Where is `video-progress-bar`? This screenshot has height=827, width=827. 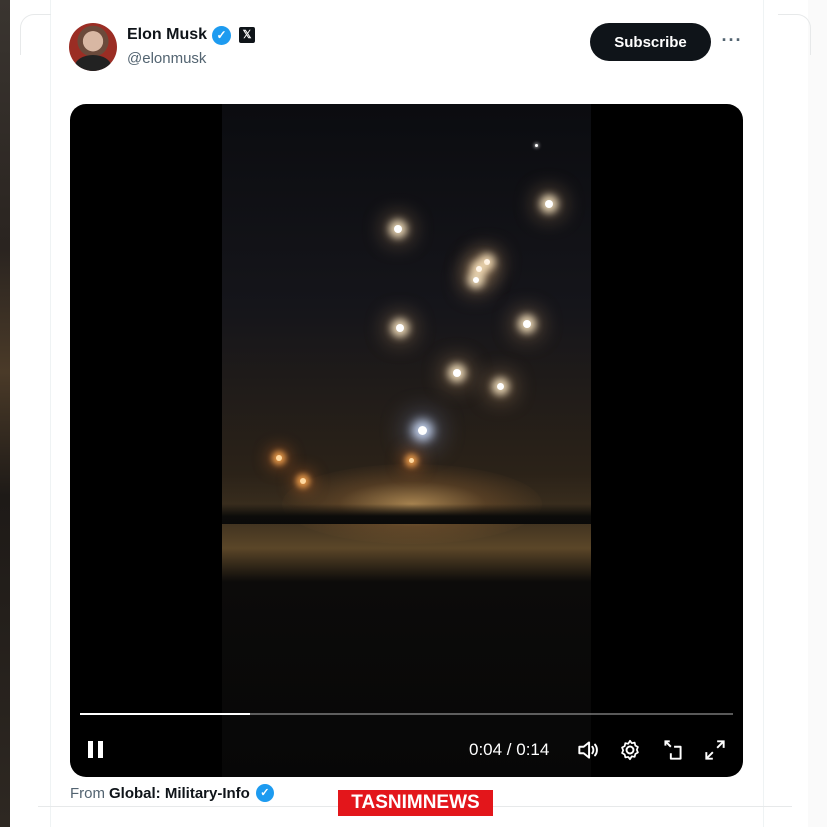 video-progress-bar is located at coordinates (406, 714).